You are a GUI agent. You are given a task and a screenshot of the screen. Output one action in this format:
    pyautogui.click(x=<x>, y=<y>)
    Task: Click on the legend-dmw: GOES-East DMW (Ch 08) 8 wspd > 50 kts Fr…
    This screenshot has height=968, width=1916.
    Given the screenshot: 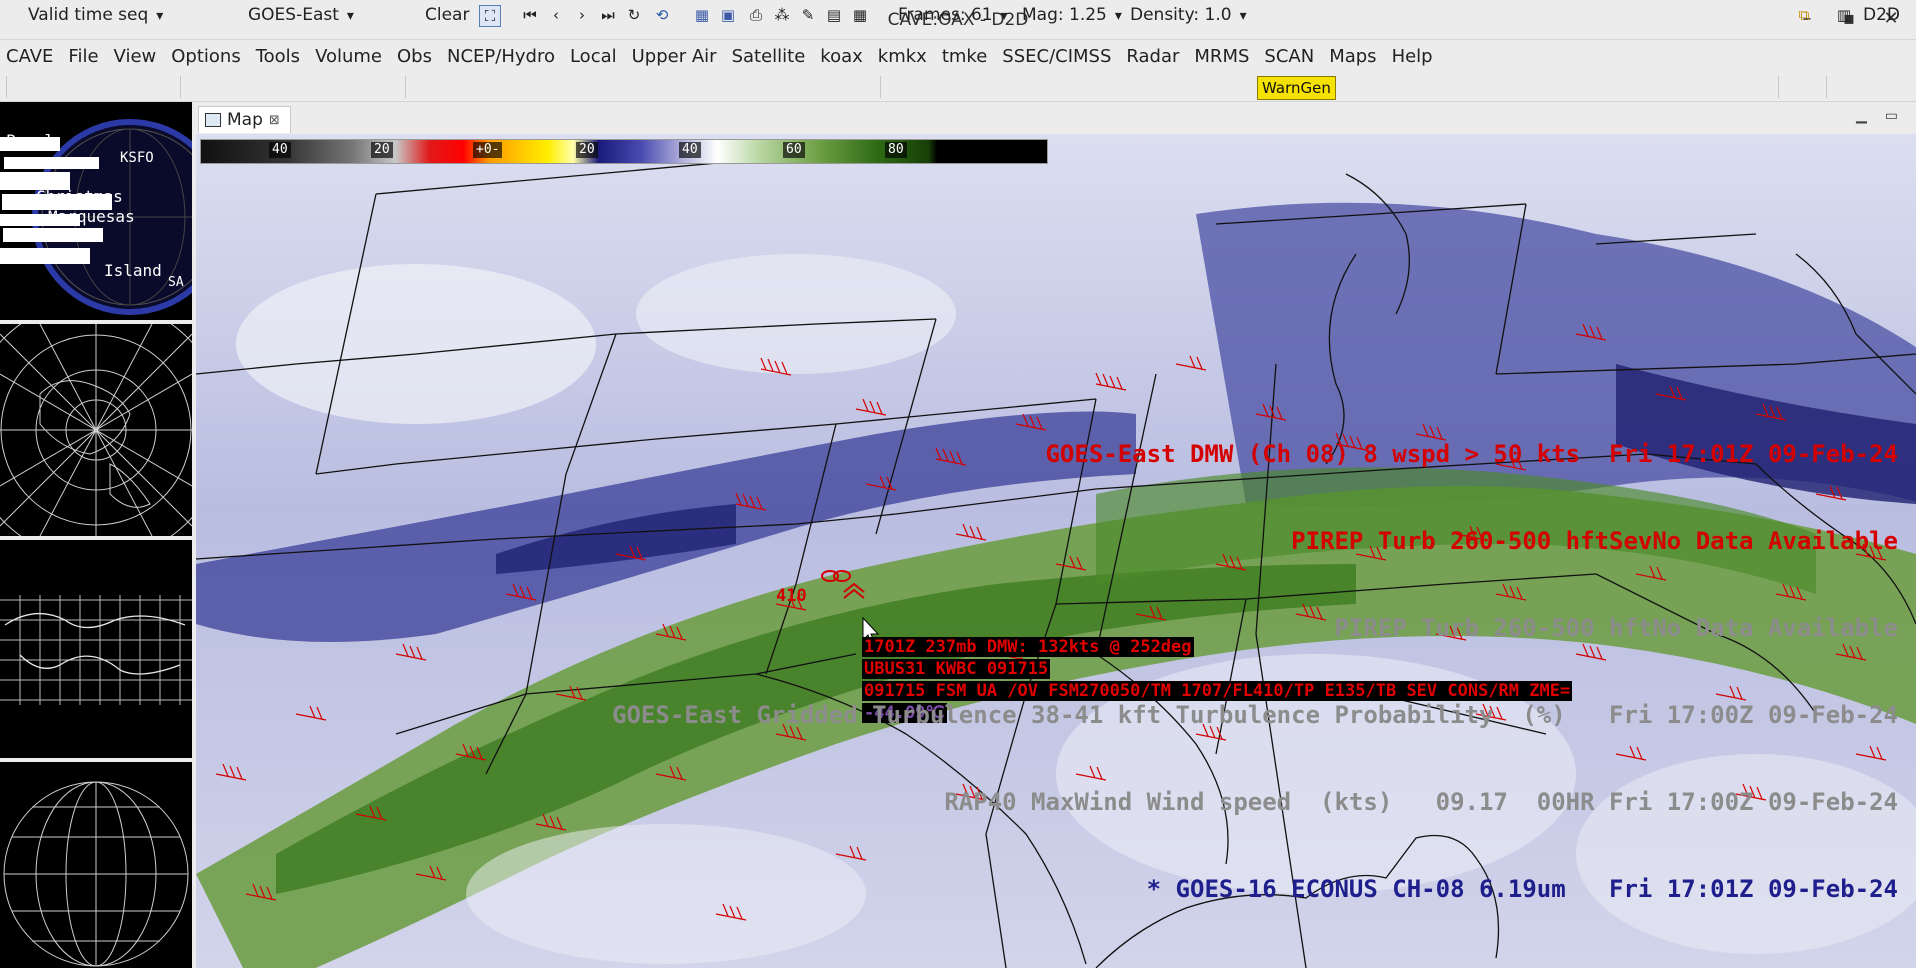 What is the action you would take?
    pyautogui.click(x=1255, y=454)
    